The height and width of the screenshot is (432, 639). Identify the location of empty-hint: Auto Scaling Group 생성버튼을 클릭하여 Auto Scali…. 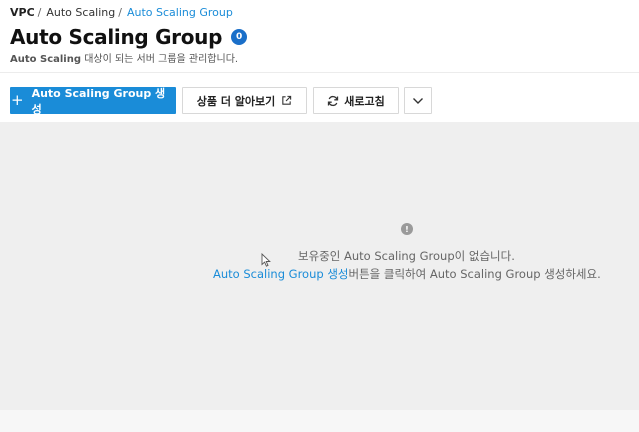
(407, 274).